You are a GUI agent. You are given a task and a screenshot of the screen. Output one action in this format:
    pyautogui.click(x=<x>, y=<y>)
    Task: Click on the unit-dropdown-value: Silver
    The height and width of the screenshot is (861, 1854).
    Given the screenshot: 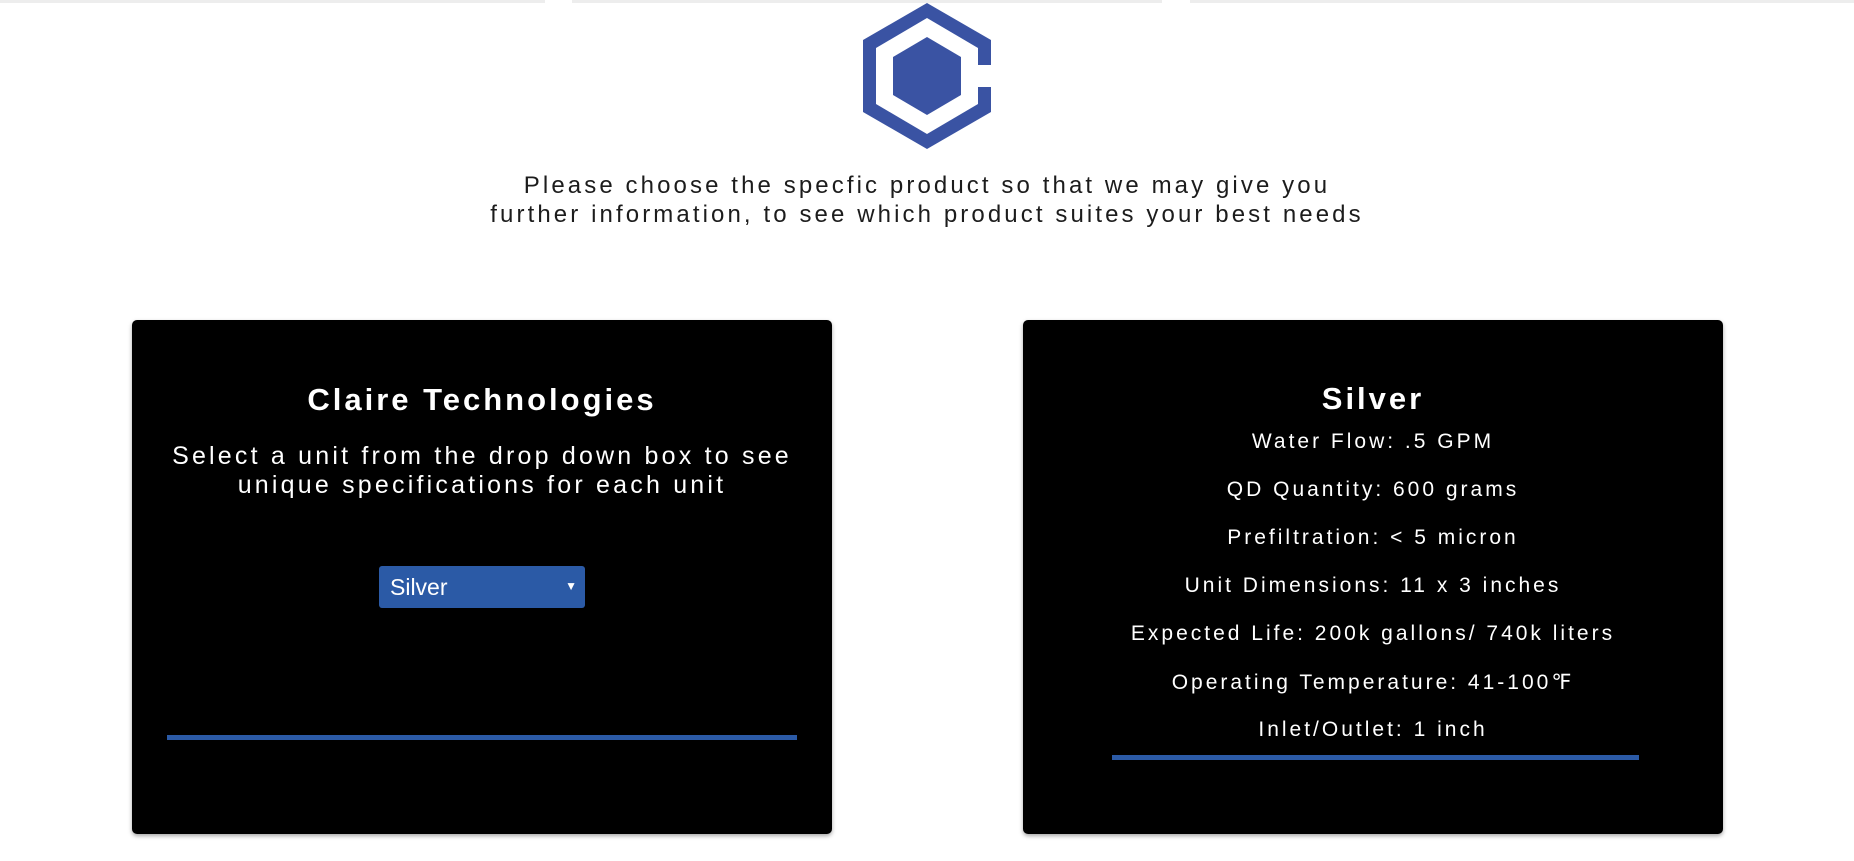 What is the action you would take?
    pyautogui.click(x=419, y=587)
    